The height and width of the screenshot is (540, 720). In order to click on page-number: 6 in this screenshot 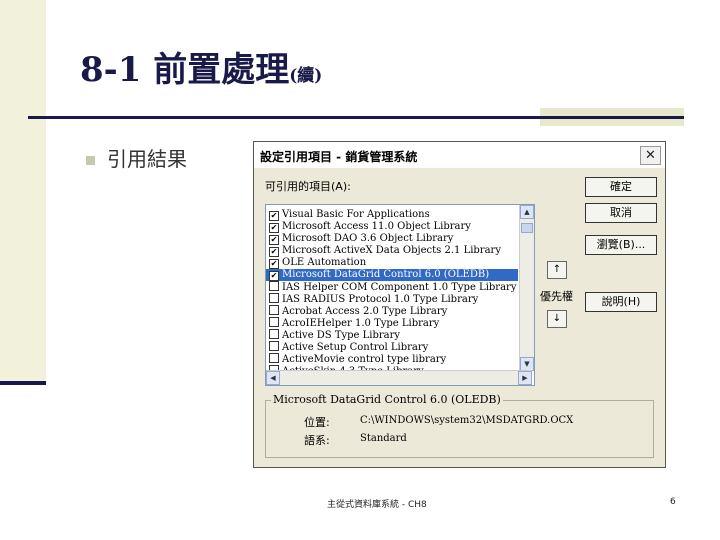, I will do `click(673, 502)`.